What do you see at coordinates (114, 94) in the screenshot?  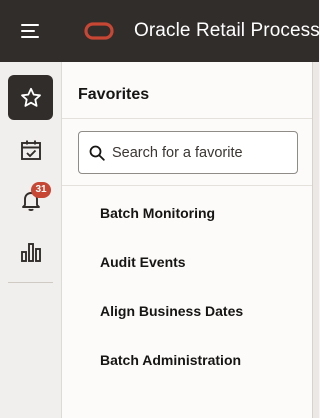 I see `favorites-title: Favorites` at bounding box center [114, 94].